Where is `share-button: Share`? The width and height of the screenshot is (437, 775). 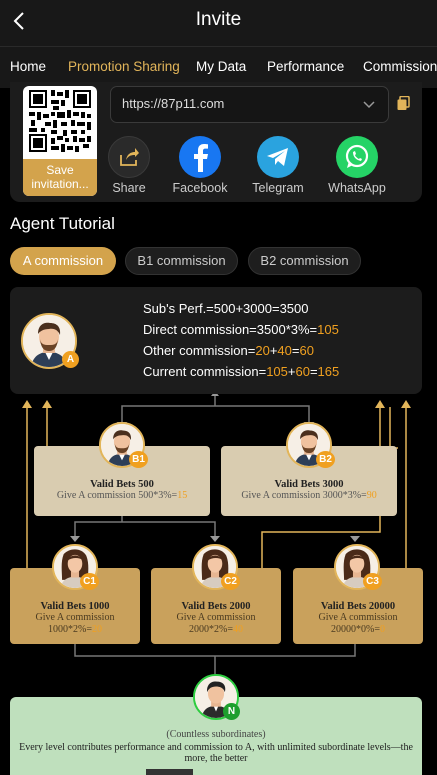
share-button: Share is located at coordinates (129, 165).